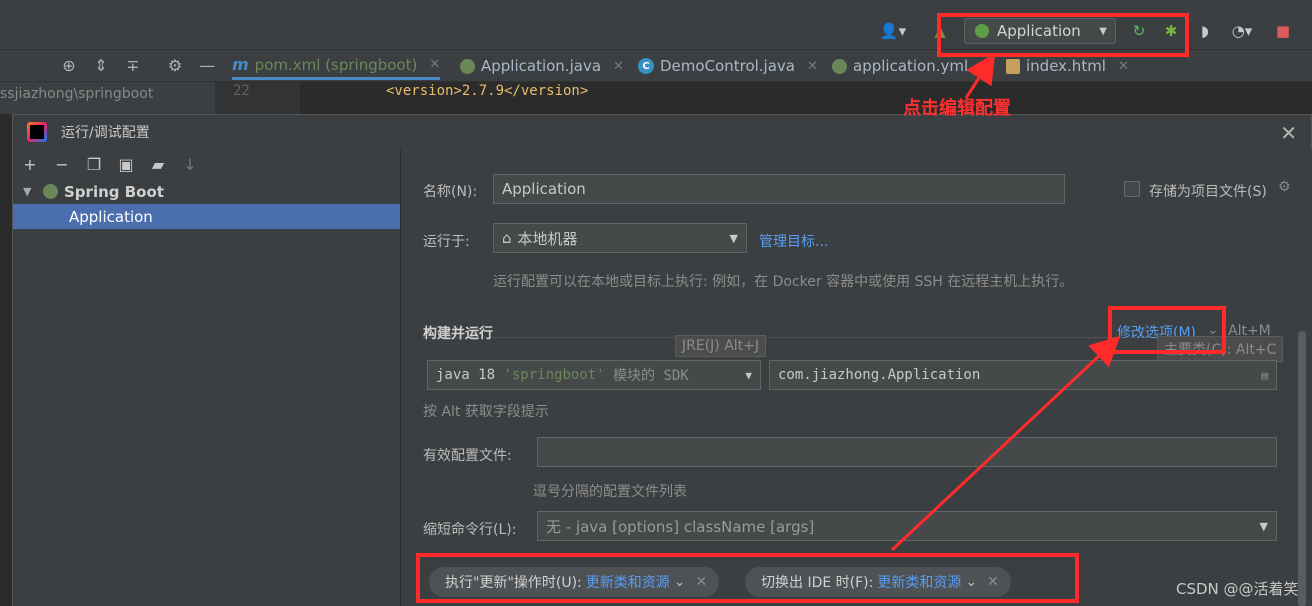 This screenshot has width=1312, height=606. Describe the element at coordinates (1005, 302) in the screenshot. I see `annotation-arrows` at that location.